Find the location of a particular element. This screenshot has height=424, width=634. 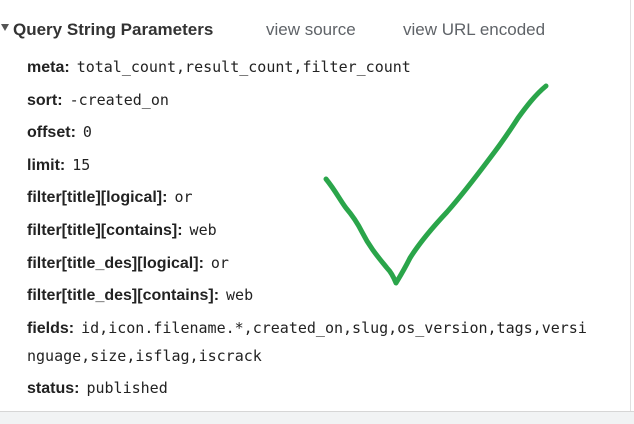

param-row-sort: sort: -created_on is located at coordinates (98, 99).